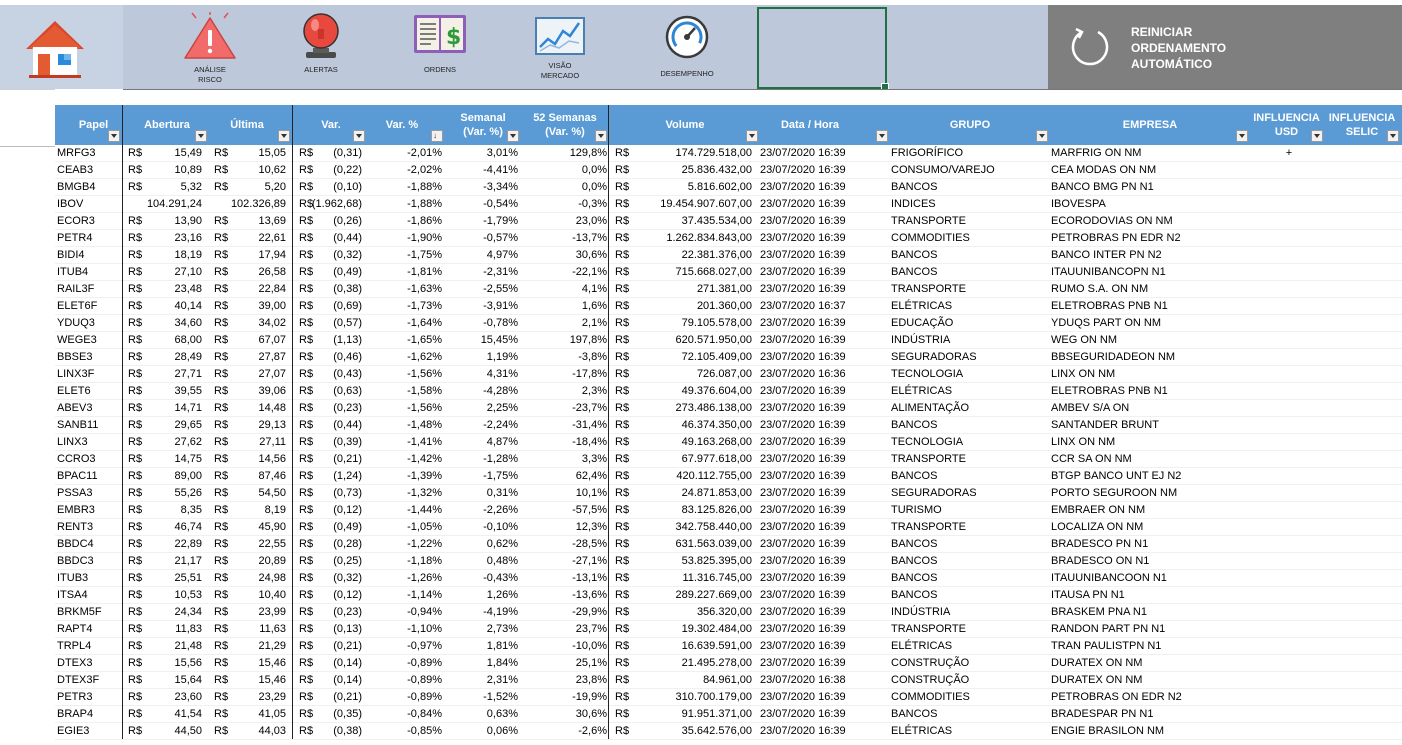  Describe the element at coordinates (589, 510) in the screenshot. I see `cell-52-semanas: -57,5%` at that location.